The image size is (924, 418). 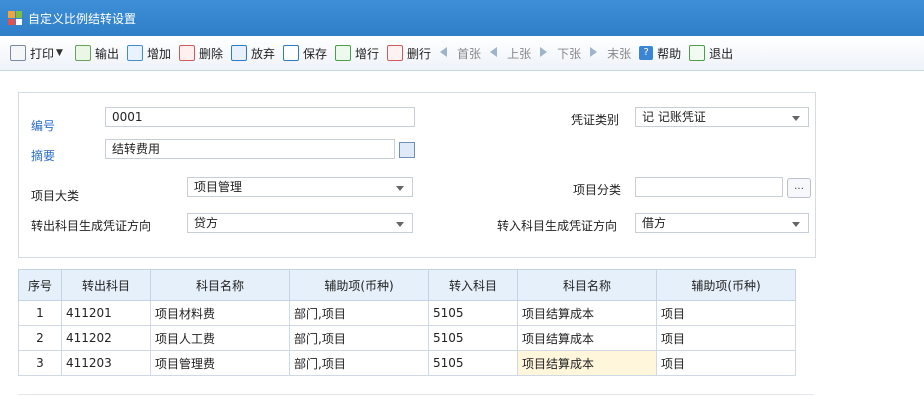 What do you see at coordinates (40, 285) in the screenshot?
I see `col-seq-header: 序号` at bounding box center [40, 285].